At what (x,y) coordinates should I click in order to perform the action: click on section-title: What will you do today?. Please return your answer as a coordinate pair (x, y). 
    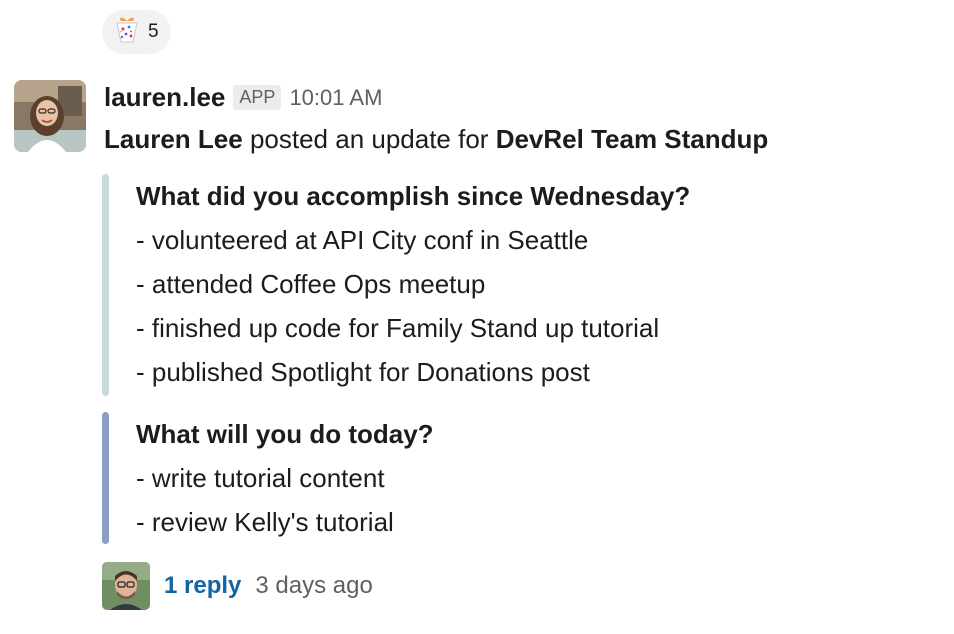
    Looking at the image, I should click on (285, 434).